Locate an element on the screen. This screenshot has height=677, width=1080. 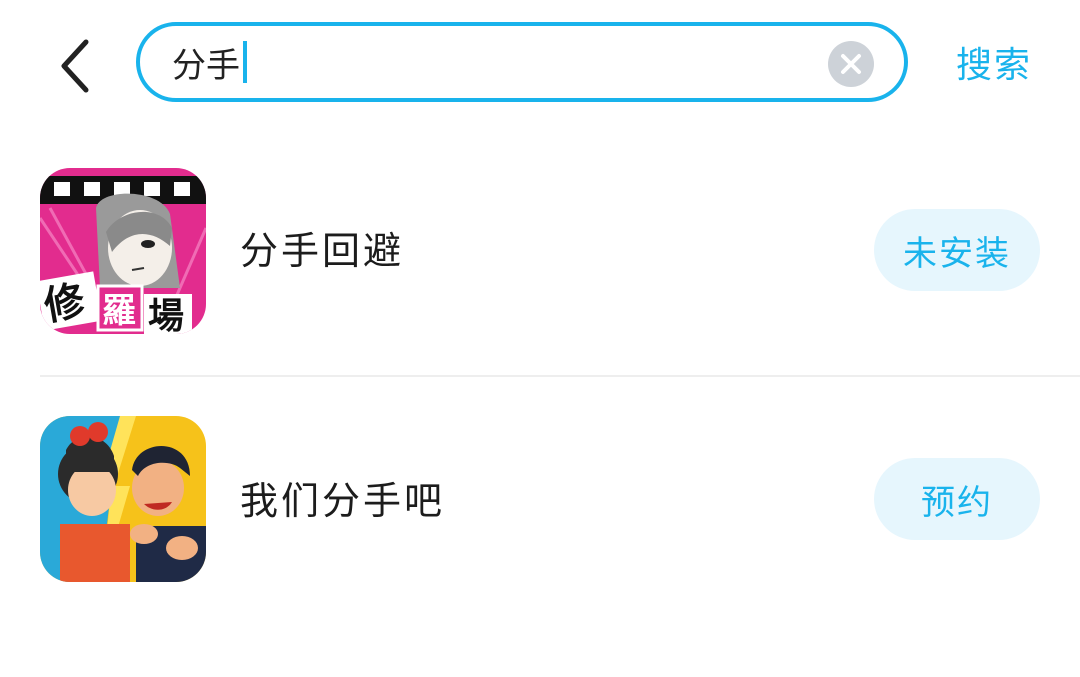
search-bar: 分手 is located at coordinates (522, 62).